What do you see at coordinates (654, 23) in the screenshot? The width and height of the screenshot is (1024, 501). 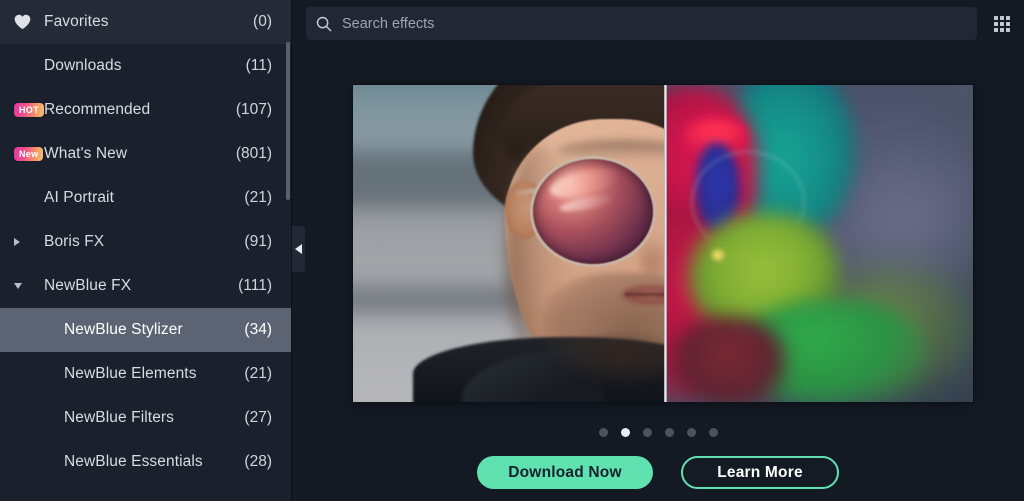 I see `search-input` at bounding box center [654, 23].